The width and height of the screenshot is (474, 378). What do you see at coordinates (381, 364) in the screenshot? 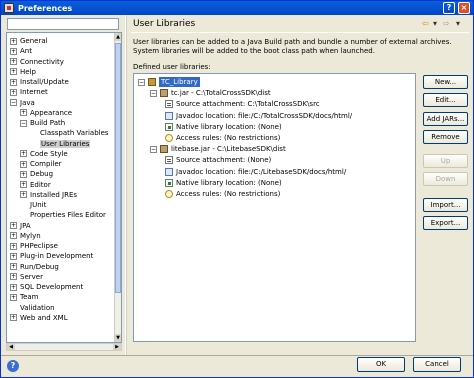
I see `ok-button: OK` at bounding box center [381, 364].